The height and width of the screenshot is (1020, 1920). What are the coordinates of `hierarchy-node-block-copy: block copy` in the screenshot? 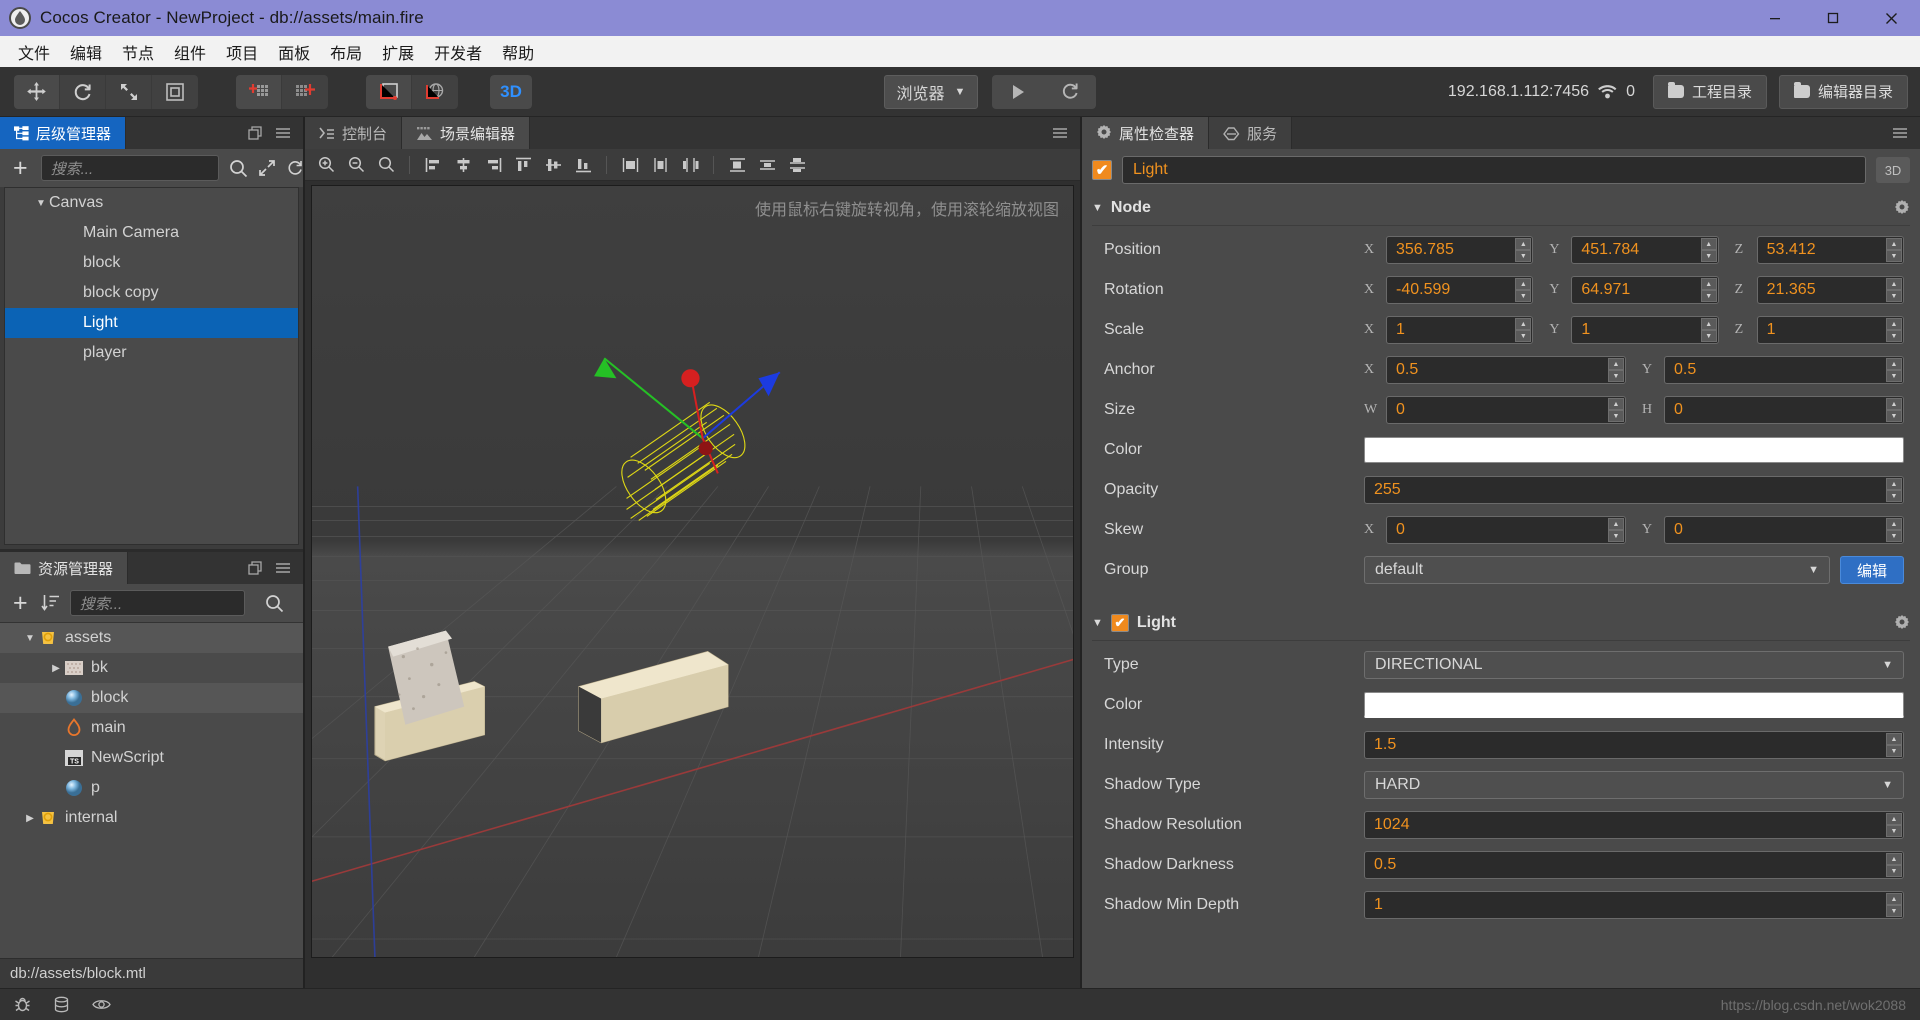 It's located at (151, 293).